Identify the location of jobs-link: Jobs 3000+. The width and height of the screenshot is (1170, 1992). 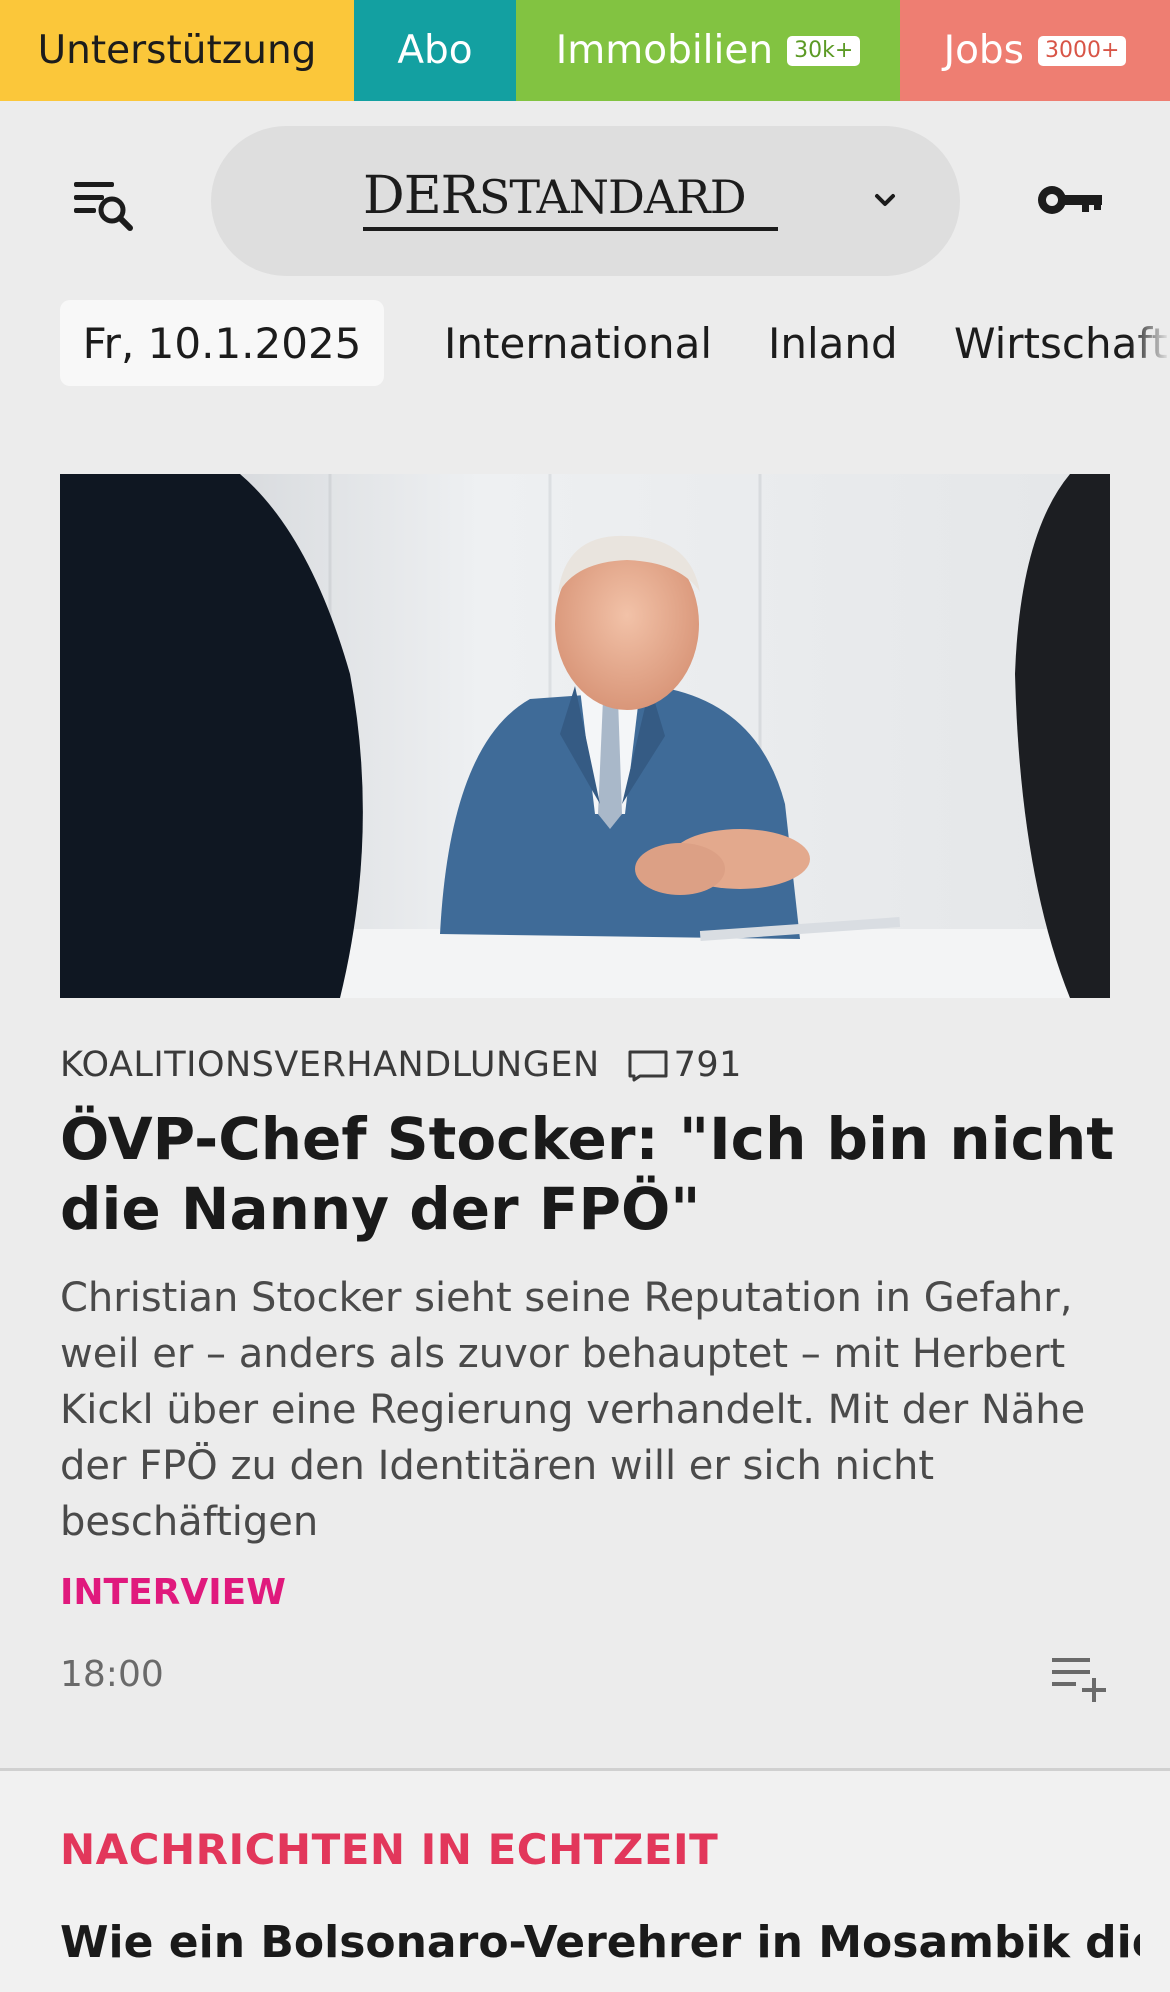
(1035, 50).